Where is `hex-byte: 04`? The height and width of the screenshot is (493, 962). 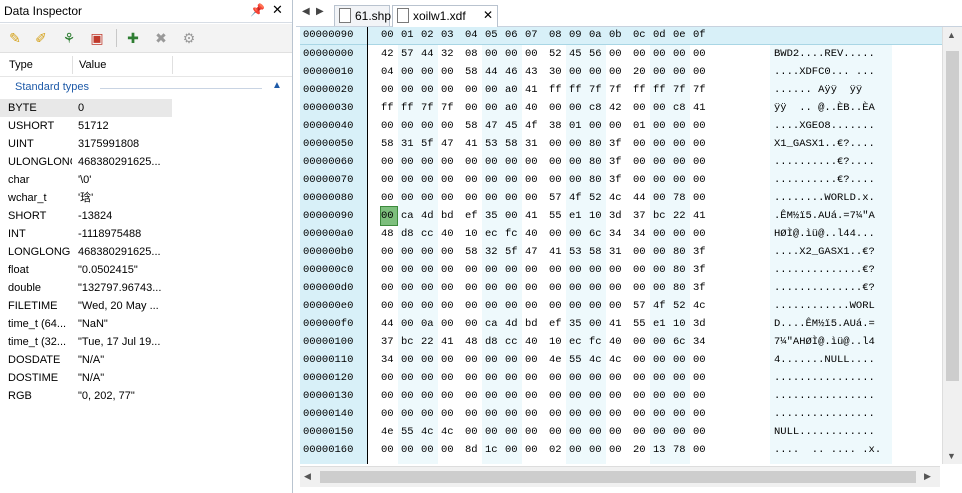
hex-byte: 04 is located at coordinates (389, 72).